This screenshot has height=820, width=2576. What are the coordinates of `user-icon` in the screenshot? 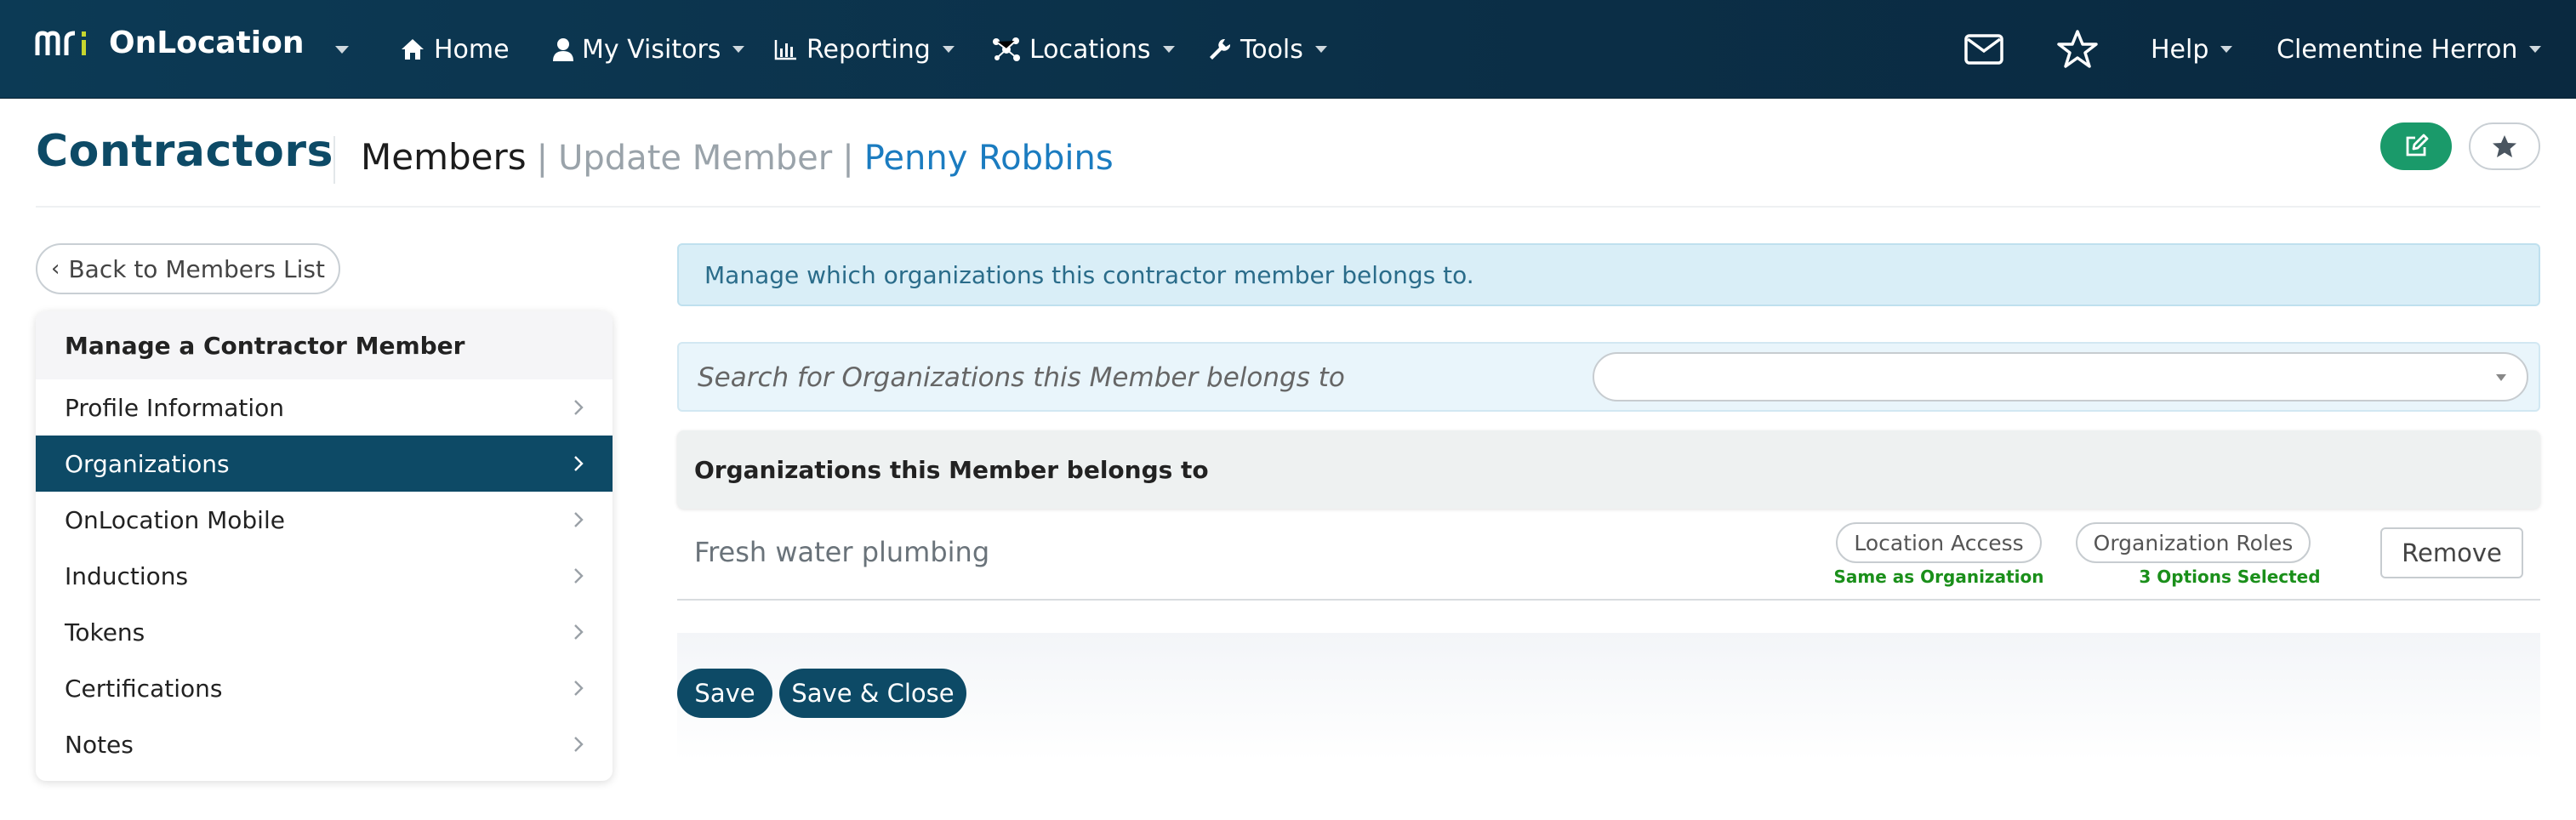 It's located at (563, 49).